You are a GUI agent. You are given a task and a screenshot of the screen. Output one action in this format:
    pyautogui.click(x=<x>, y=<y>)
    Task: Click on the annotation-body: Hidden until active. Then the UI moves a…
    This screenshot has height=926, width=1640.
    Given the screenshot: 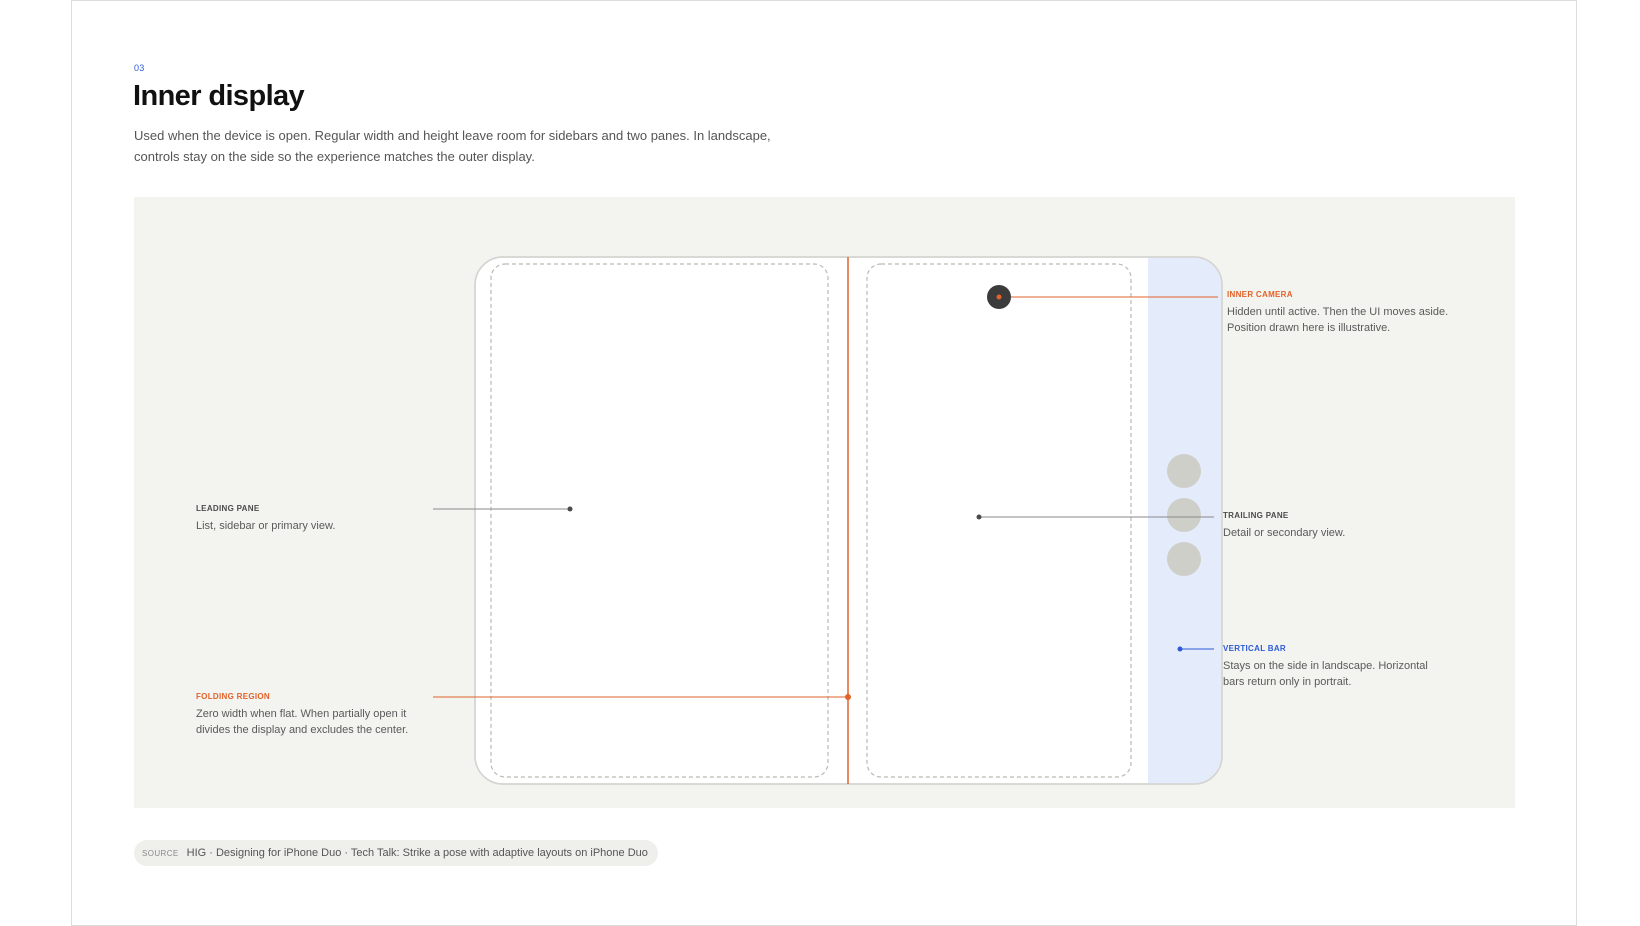 What is the action you would take?
    pyautogui.click(x=1338, y=320)
    